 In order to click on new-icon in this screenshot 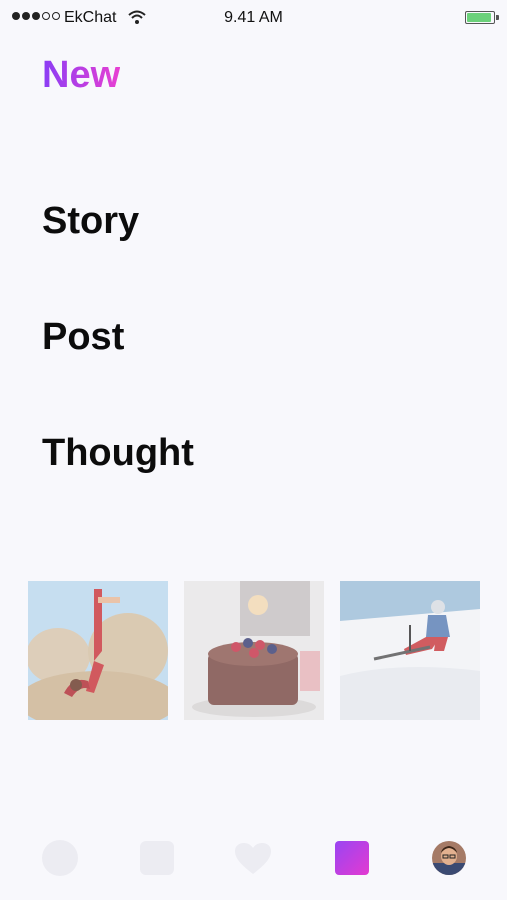, I will do `click(352, 858)`.